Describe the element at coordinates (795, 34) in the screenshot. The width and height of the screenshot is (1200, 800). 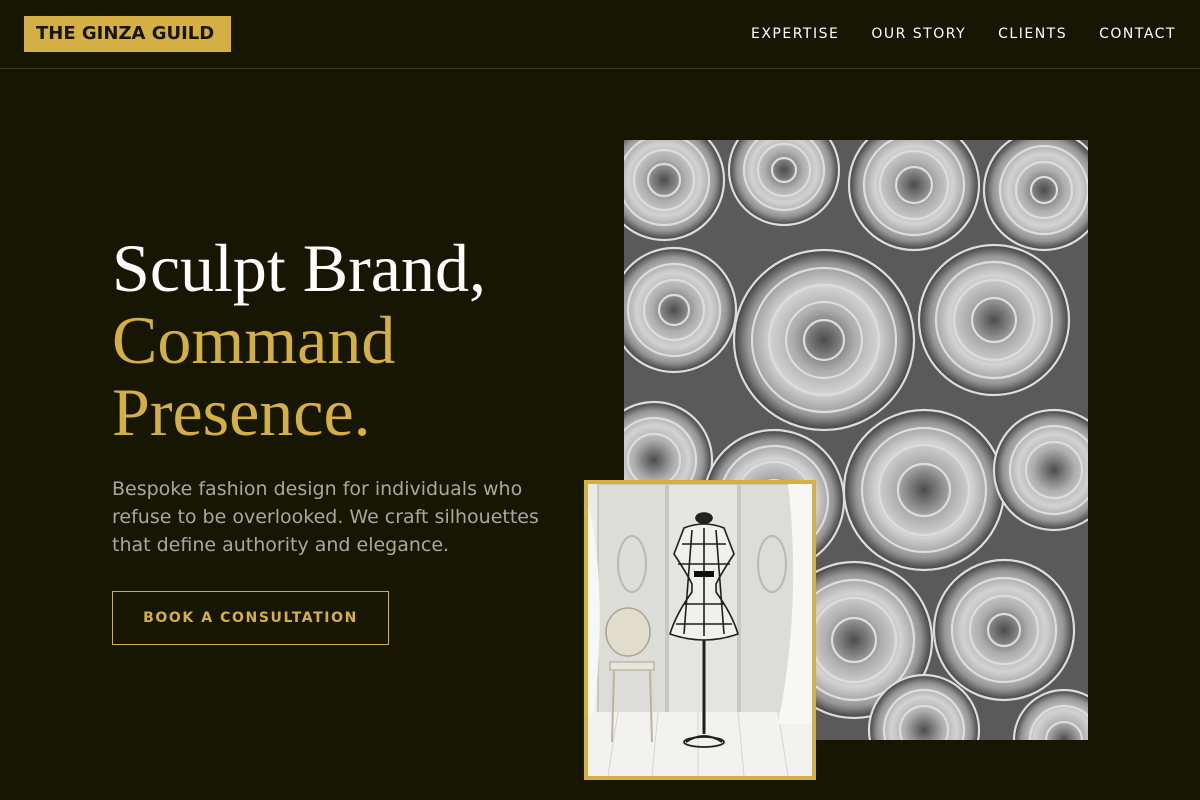
I see `nav-expertise: EXPERTISE` at that location.